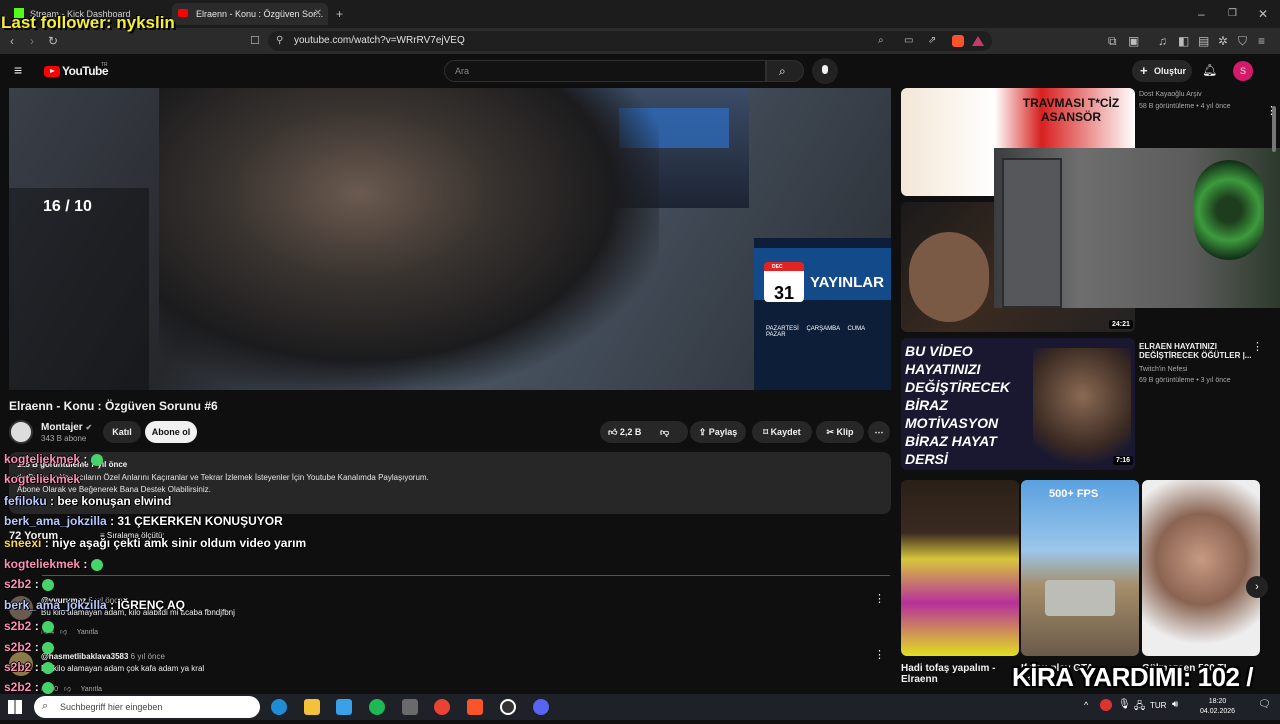 The height and width of the screenshot is (724, 1280). What do you see at coordinates (777, 267) in the screenshot?
I see `calendar-month: DEC` at bounding box center [777, 267].